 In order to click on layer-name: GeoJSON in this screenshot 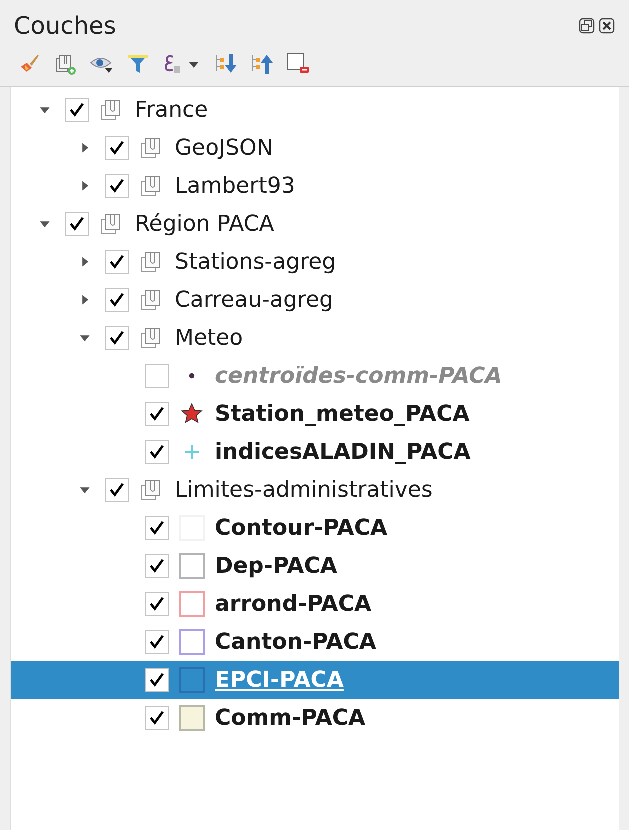, I will do `click(224, 148)`.